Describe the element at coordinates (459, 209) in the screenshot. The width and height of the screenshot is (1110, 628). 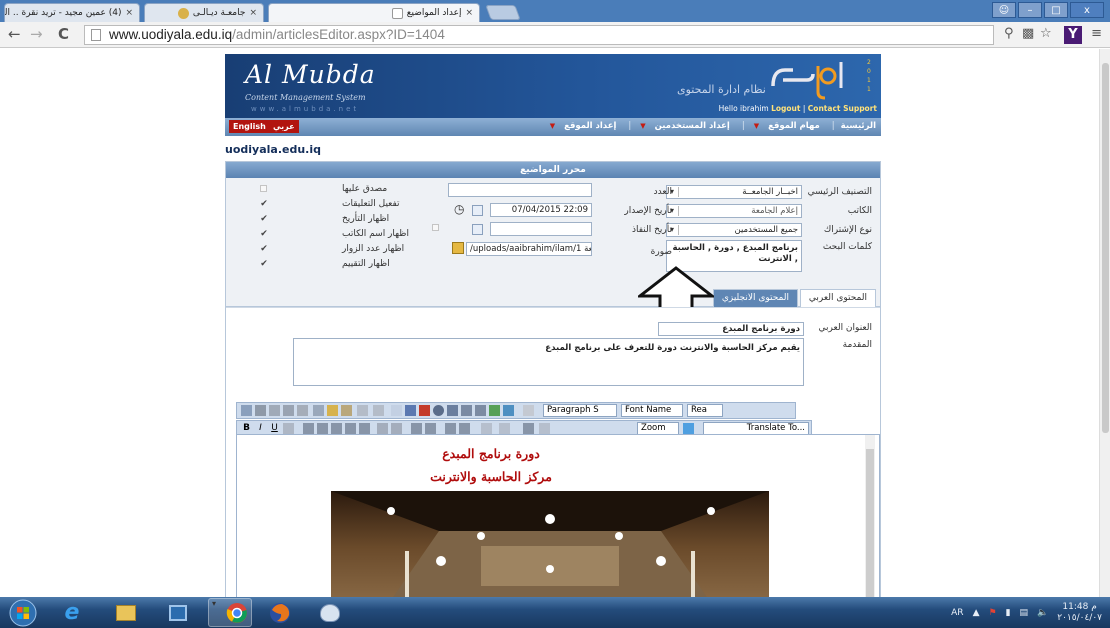
I see `clock-icon: ◷` at that location.